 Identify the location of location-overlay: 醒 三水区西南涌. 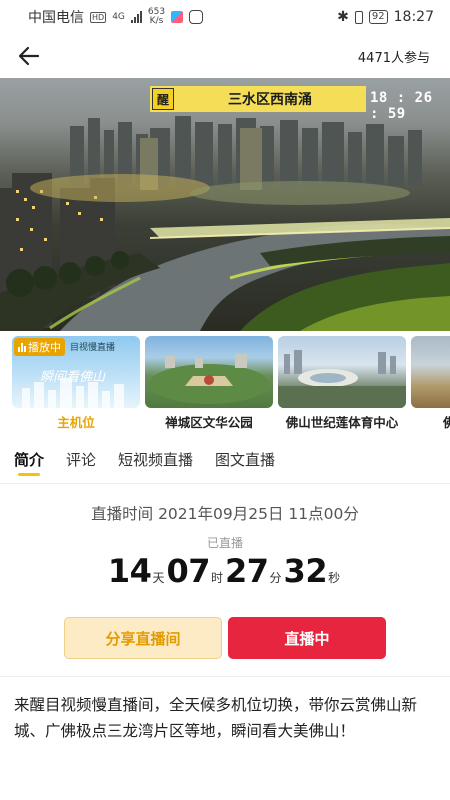
(258, 99).